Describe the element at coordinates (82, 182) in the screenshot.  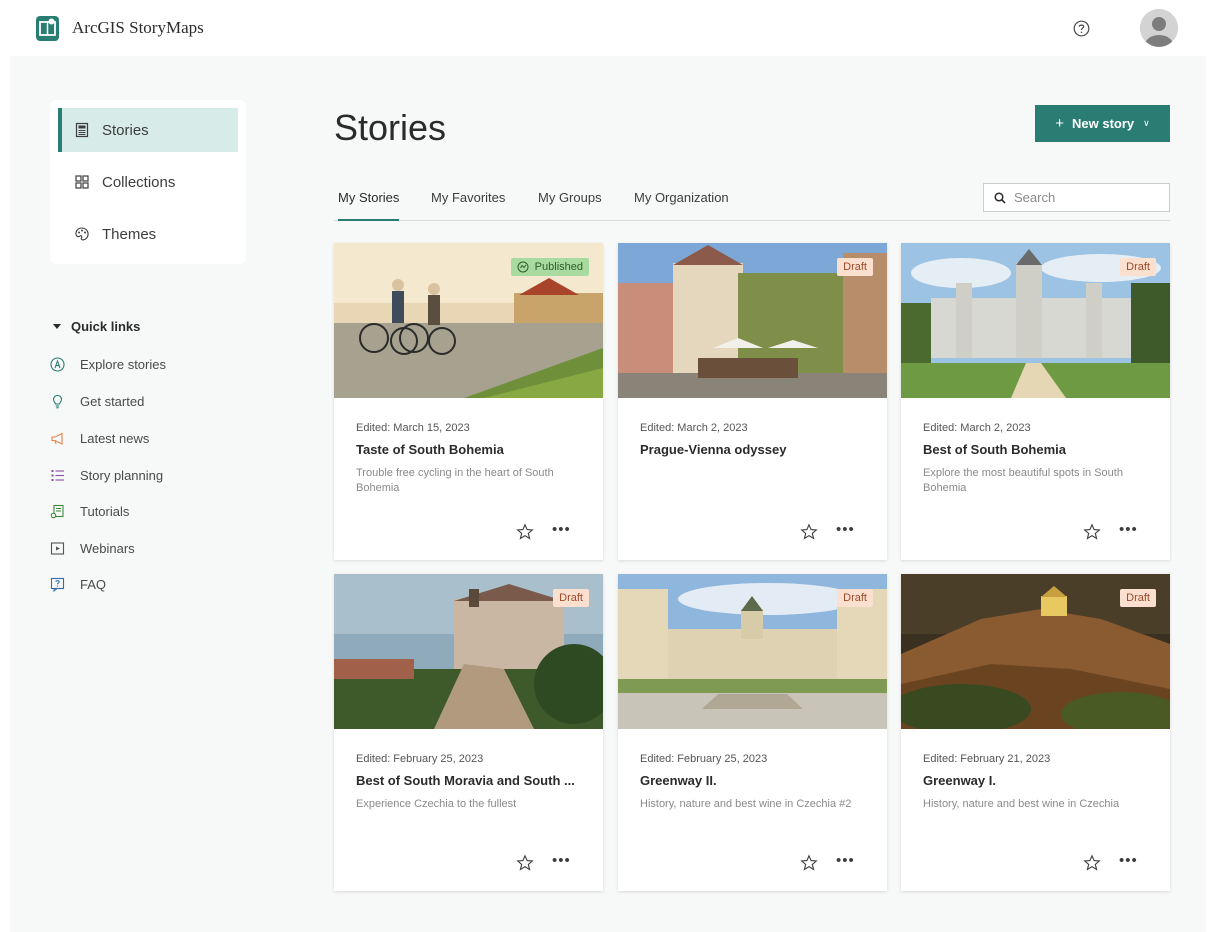
I see `collections-icon` at that location.